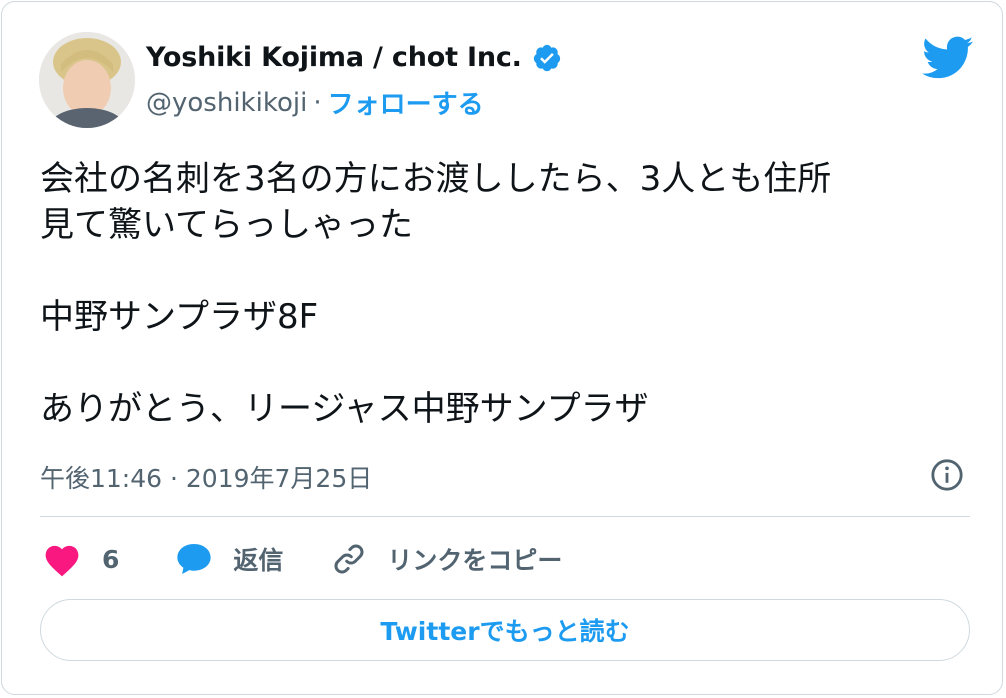  I want to click on read-more-button: Twitterでもっと読む, so click(505, 630).